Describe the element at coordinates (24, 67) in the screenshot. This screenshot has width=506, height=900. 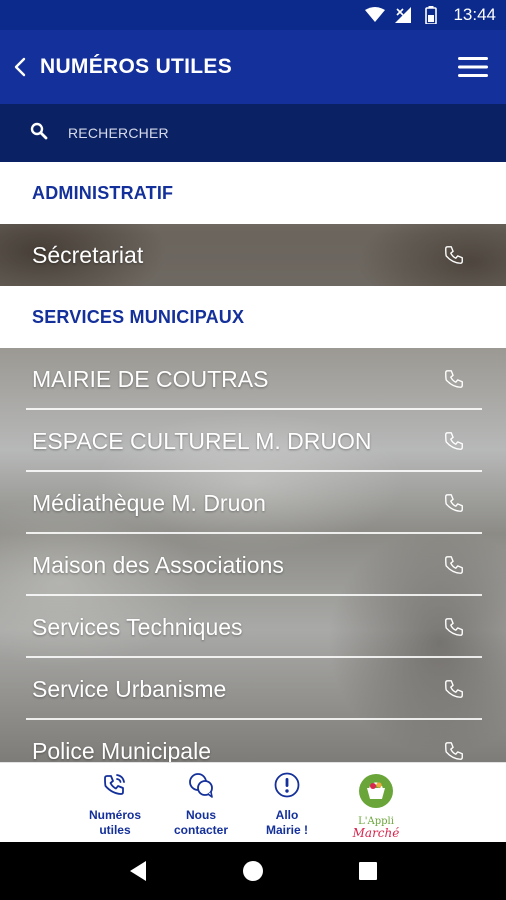
I see `chevron-left-icon` at that location.